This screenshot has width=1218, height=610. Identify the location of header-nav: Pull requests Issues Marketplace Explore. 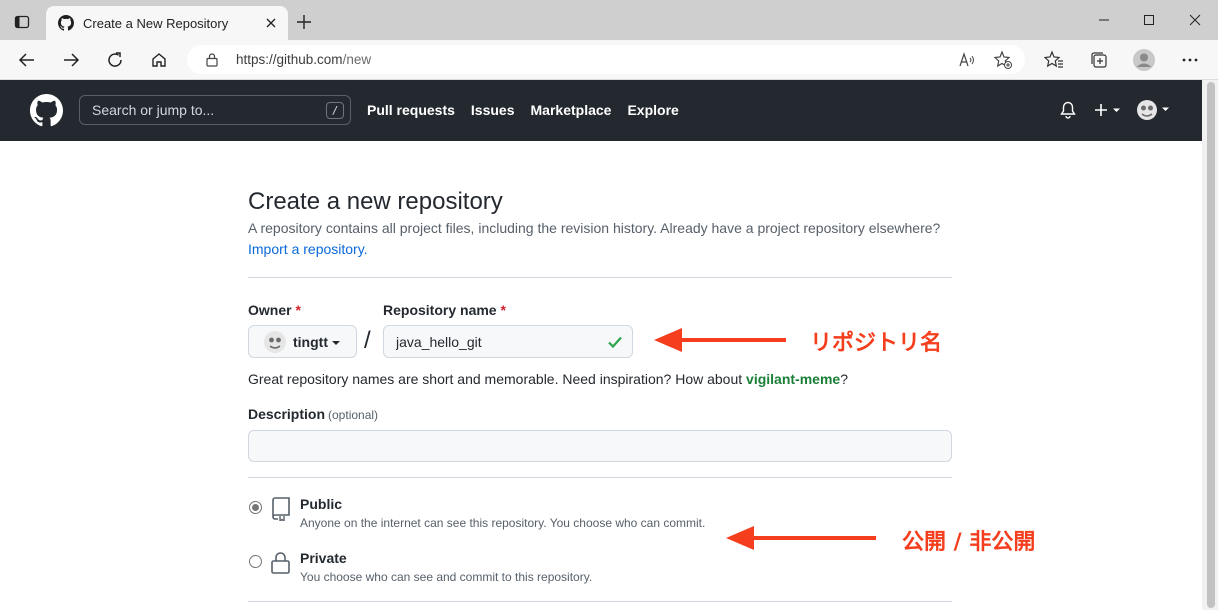
(523, 110).